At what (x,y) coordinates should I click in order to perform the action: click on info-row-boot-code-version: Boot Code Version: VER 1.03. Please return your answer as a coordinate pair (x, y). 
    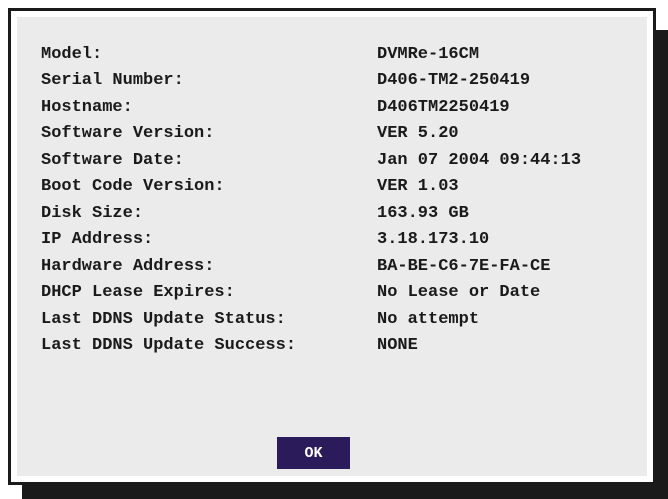
    Looking at the image, I should click on (311, 187).